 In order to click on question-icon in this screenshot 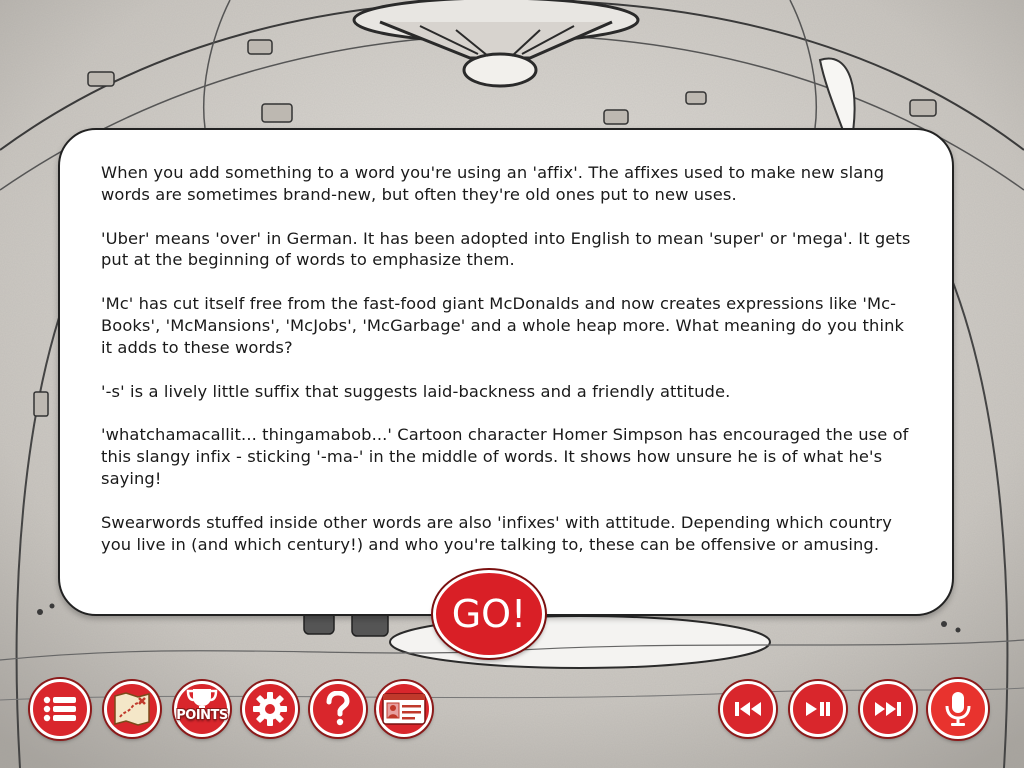, I will do `click(338, 708)`.